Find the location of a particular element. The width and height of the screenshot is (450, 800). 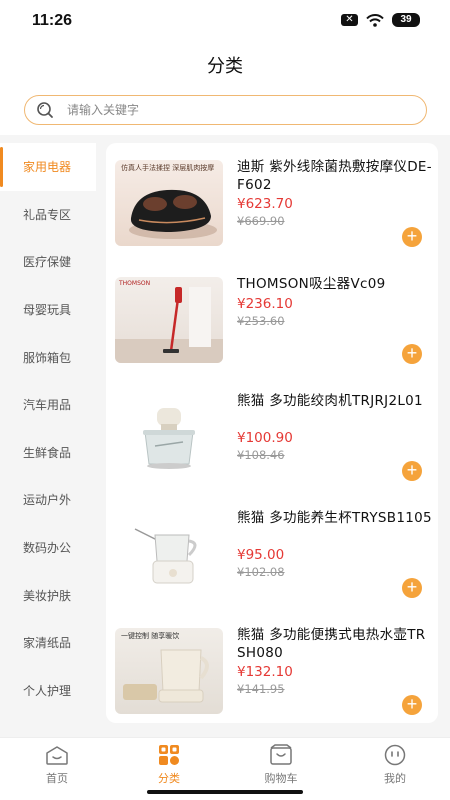

tab-label: 分类 is located at coordinates (169, 778).